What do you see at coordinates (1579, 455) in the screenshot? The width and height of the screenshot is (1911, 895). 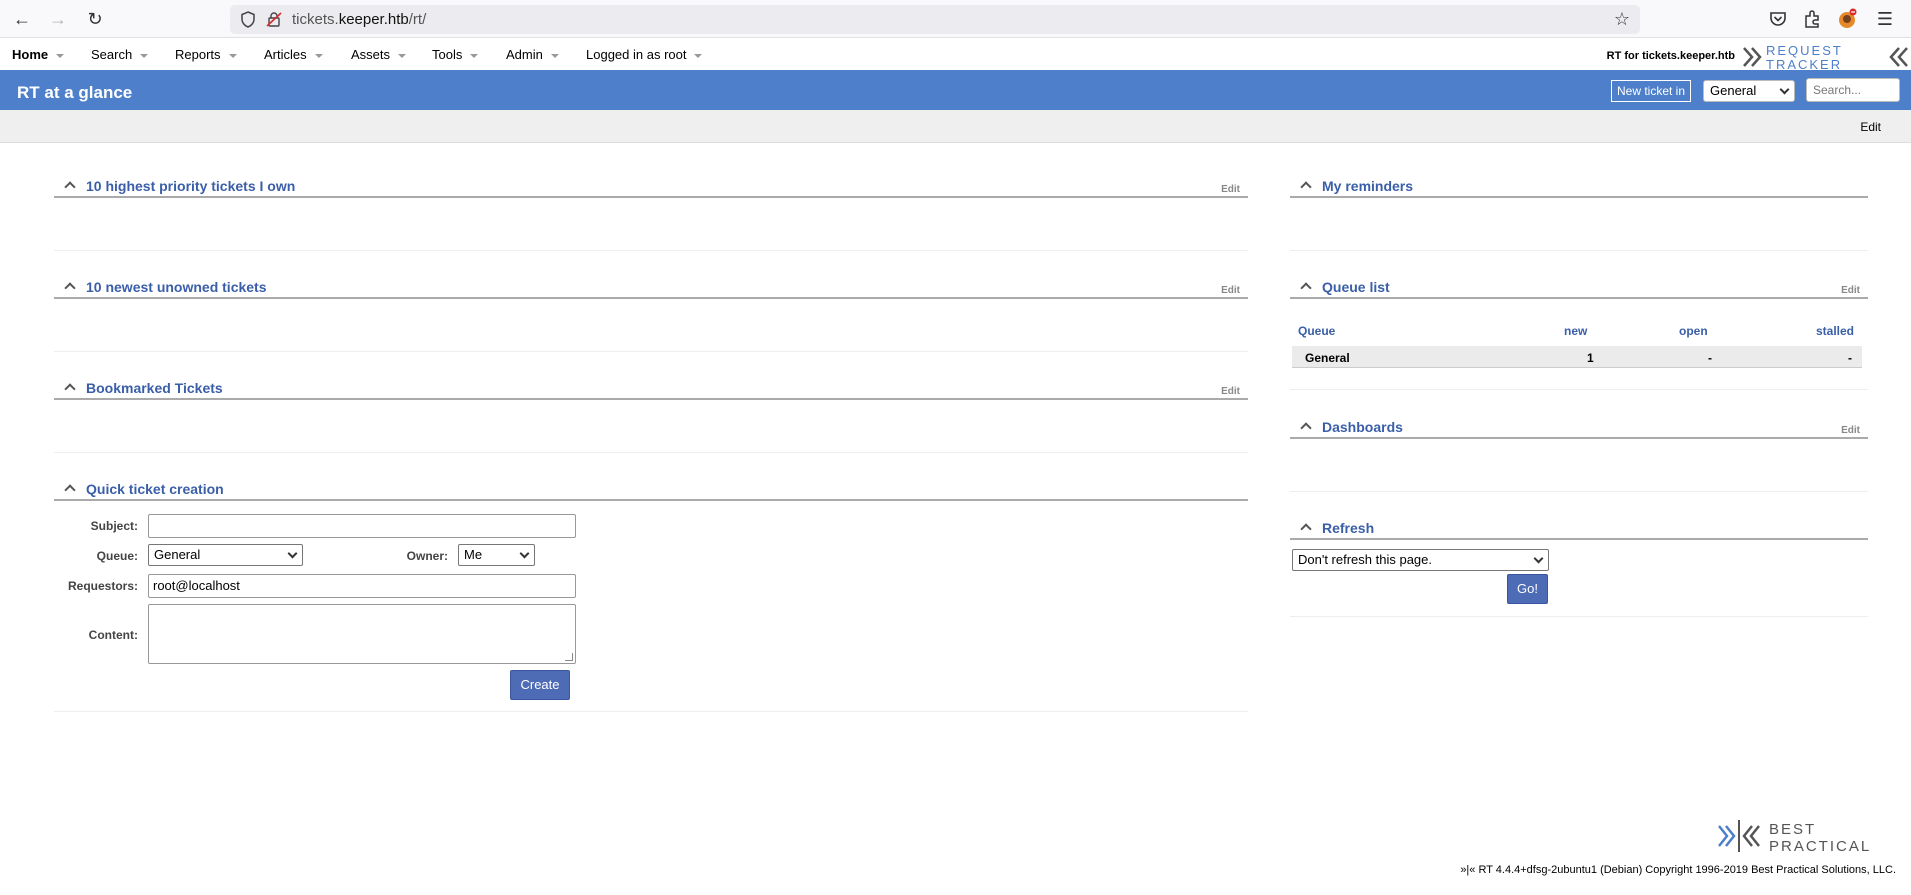 I see `portlet-dashboards: Dashboards Edit` at bounding box center [1579, 455].